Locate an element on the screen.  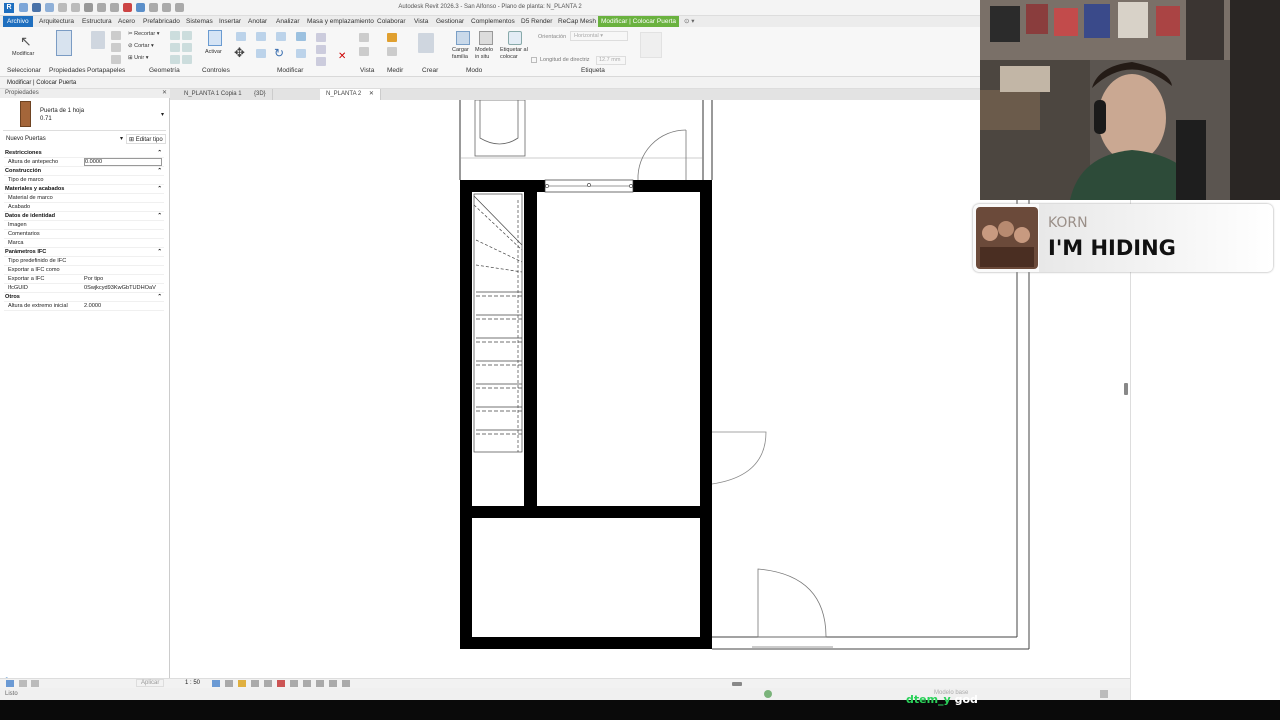
visual-style-icon is located at coordinates (229, 683).